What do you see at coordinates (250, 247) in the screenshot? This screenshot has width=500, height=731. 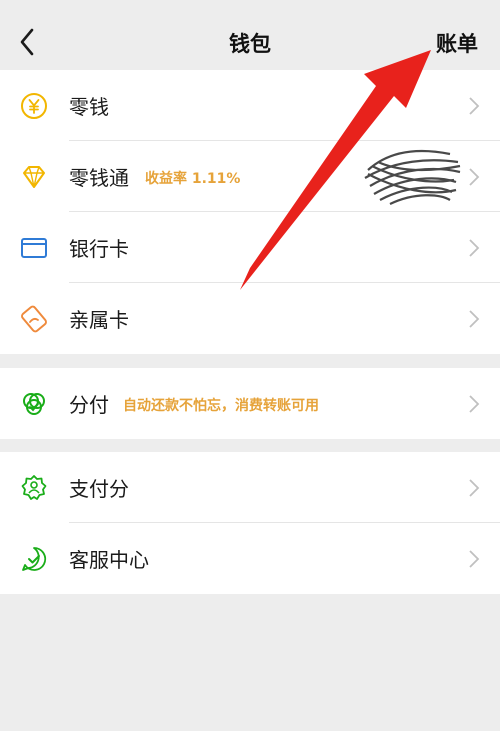 I see `row-bank-card: 银行卡` at bounding box center [250, 247].